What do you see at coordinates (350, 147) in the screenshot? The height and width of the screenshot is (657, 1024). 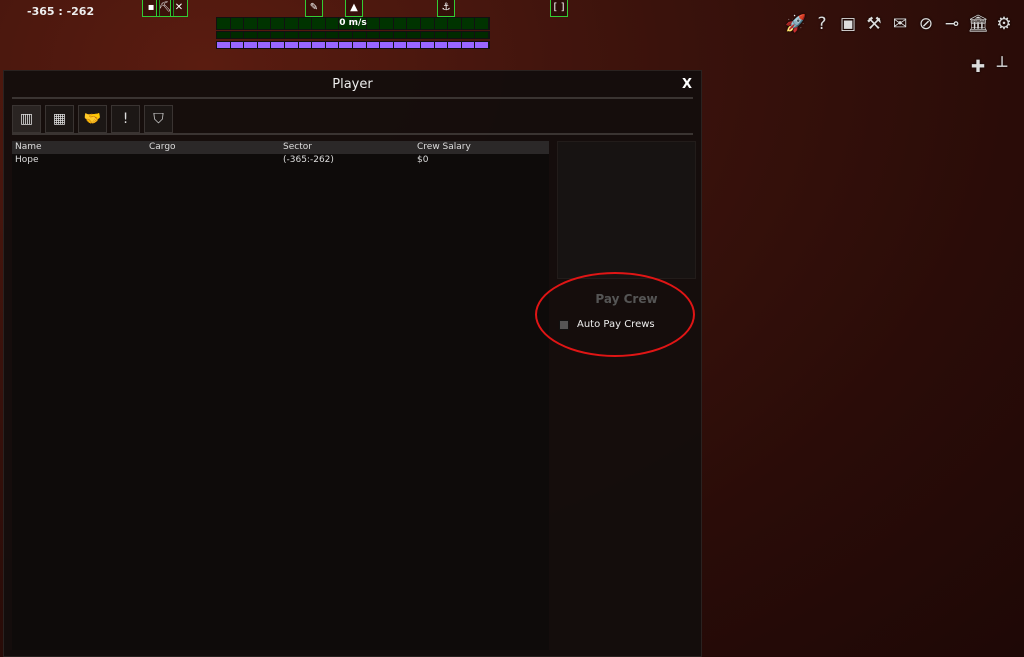 I see `column-sector: Sector` at bounding box center [350, 147].